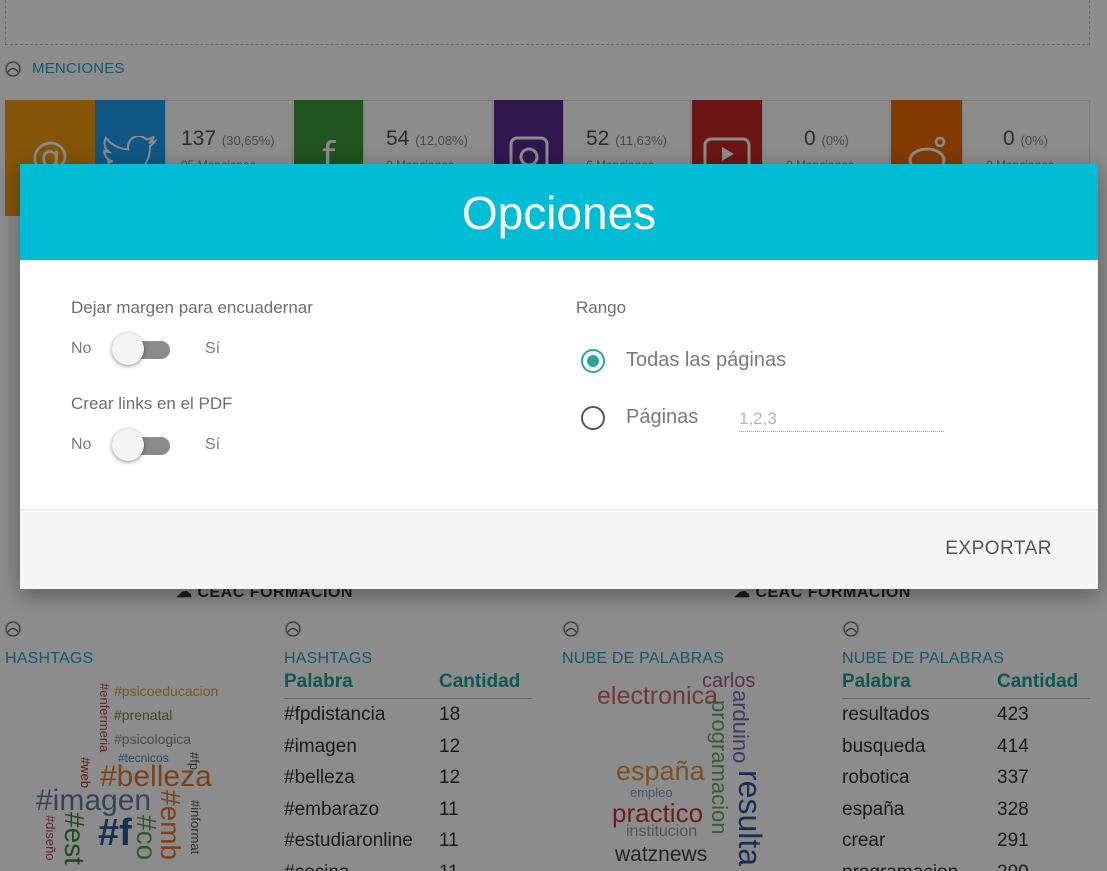 This screenshot has width=1107, height=871. I want to click on dialog-footer: EXPORTAR, so click(559, 549).